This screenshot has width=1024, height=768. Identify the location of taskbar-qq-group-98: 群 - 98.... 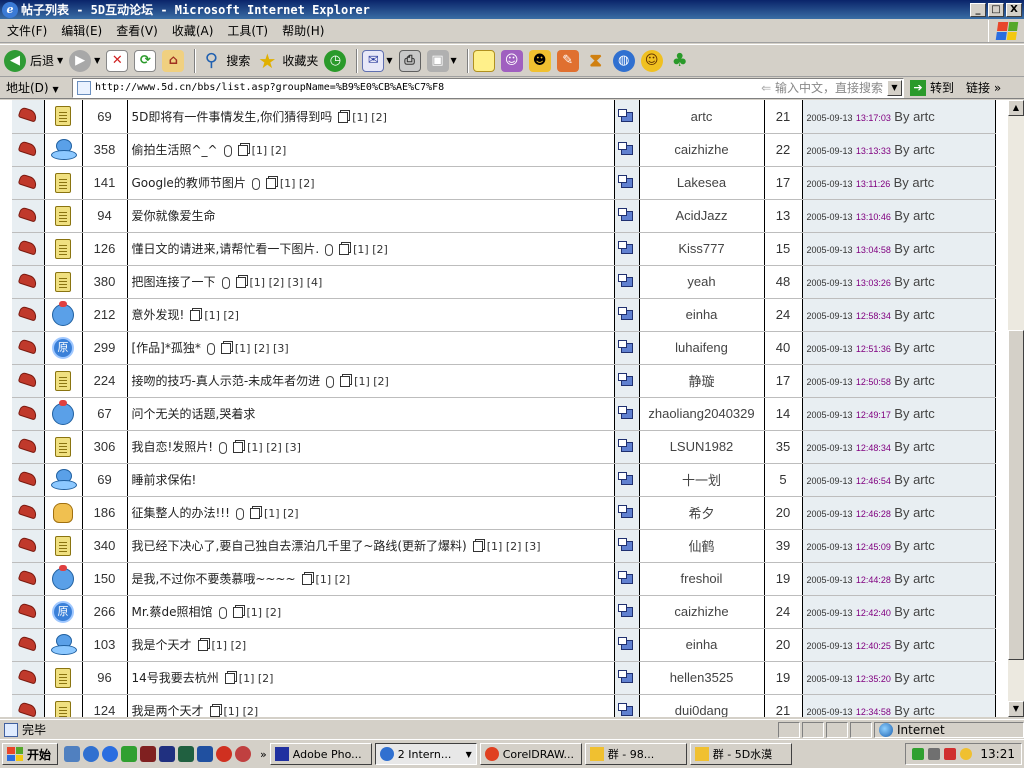
(635, 754).